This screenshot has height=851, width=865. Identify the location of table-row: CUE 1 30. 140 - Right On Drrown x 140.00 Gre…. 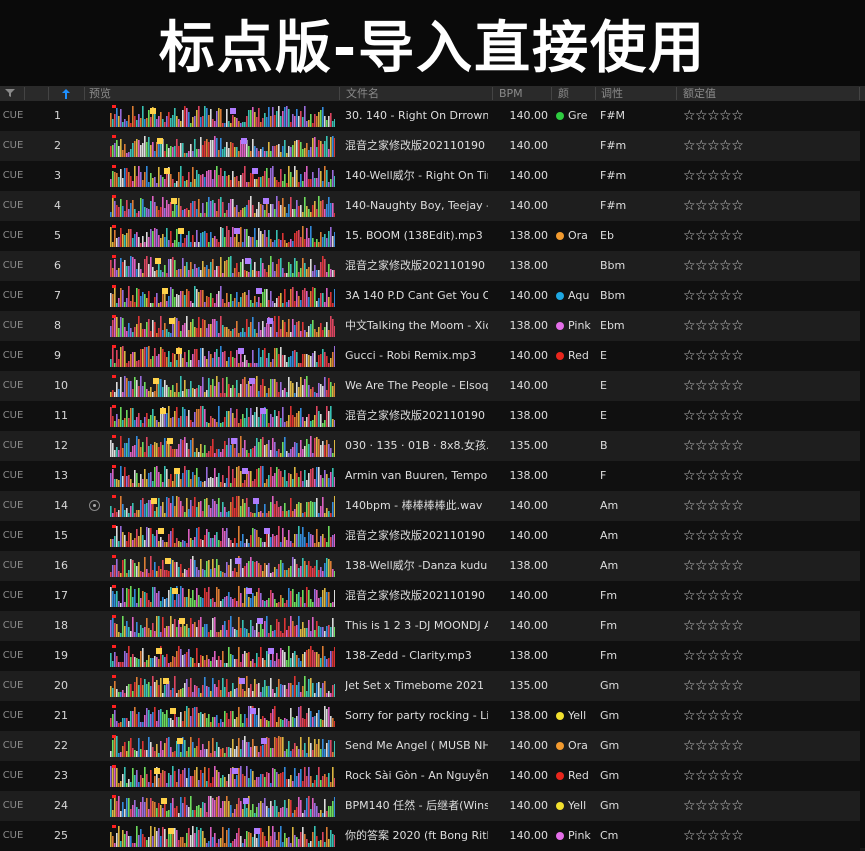
(430, 116).